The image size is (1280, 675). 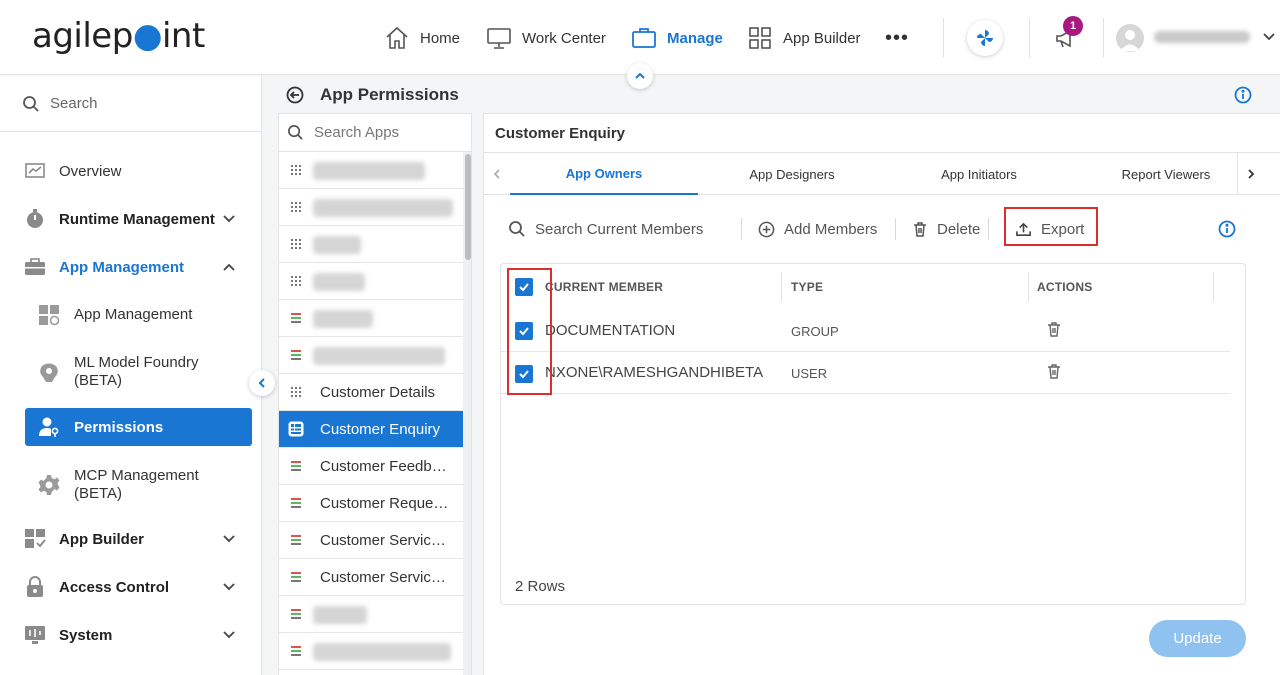 I want to click on sidebar-item-app-builder: App Builder, so click(x=131, y=539).